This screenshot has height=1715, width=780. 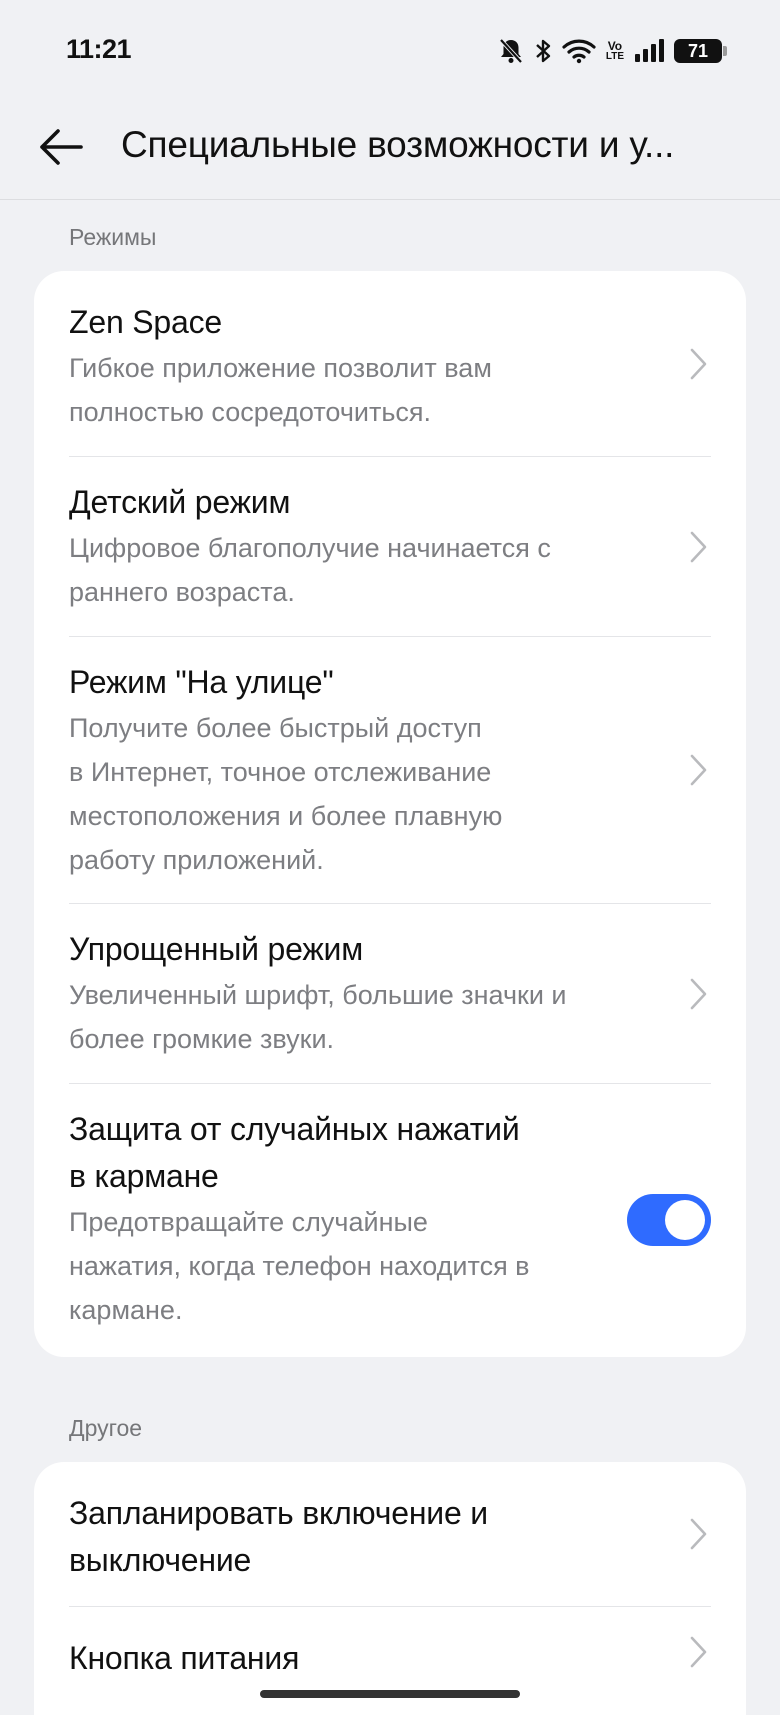 I want to click on volte-icon: Vo LTE, so click(x=614, y=50).